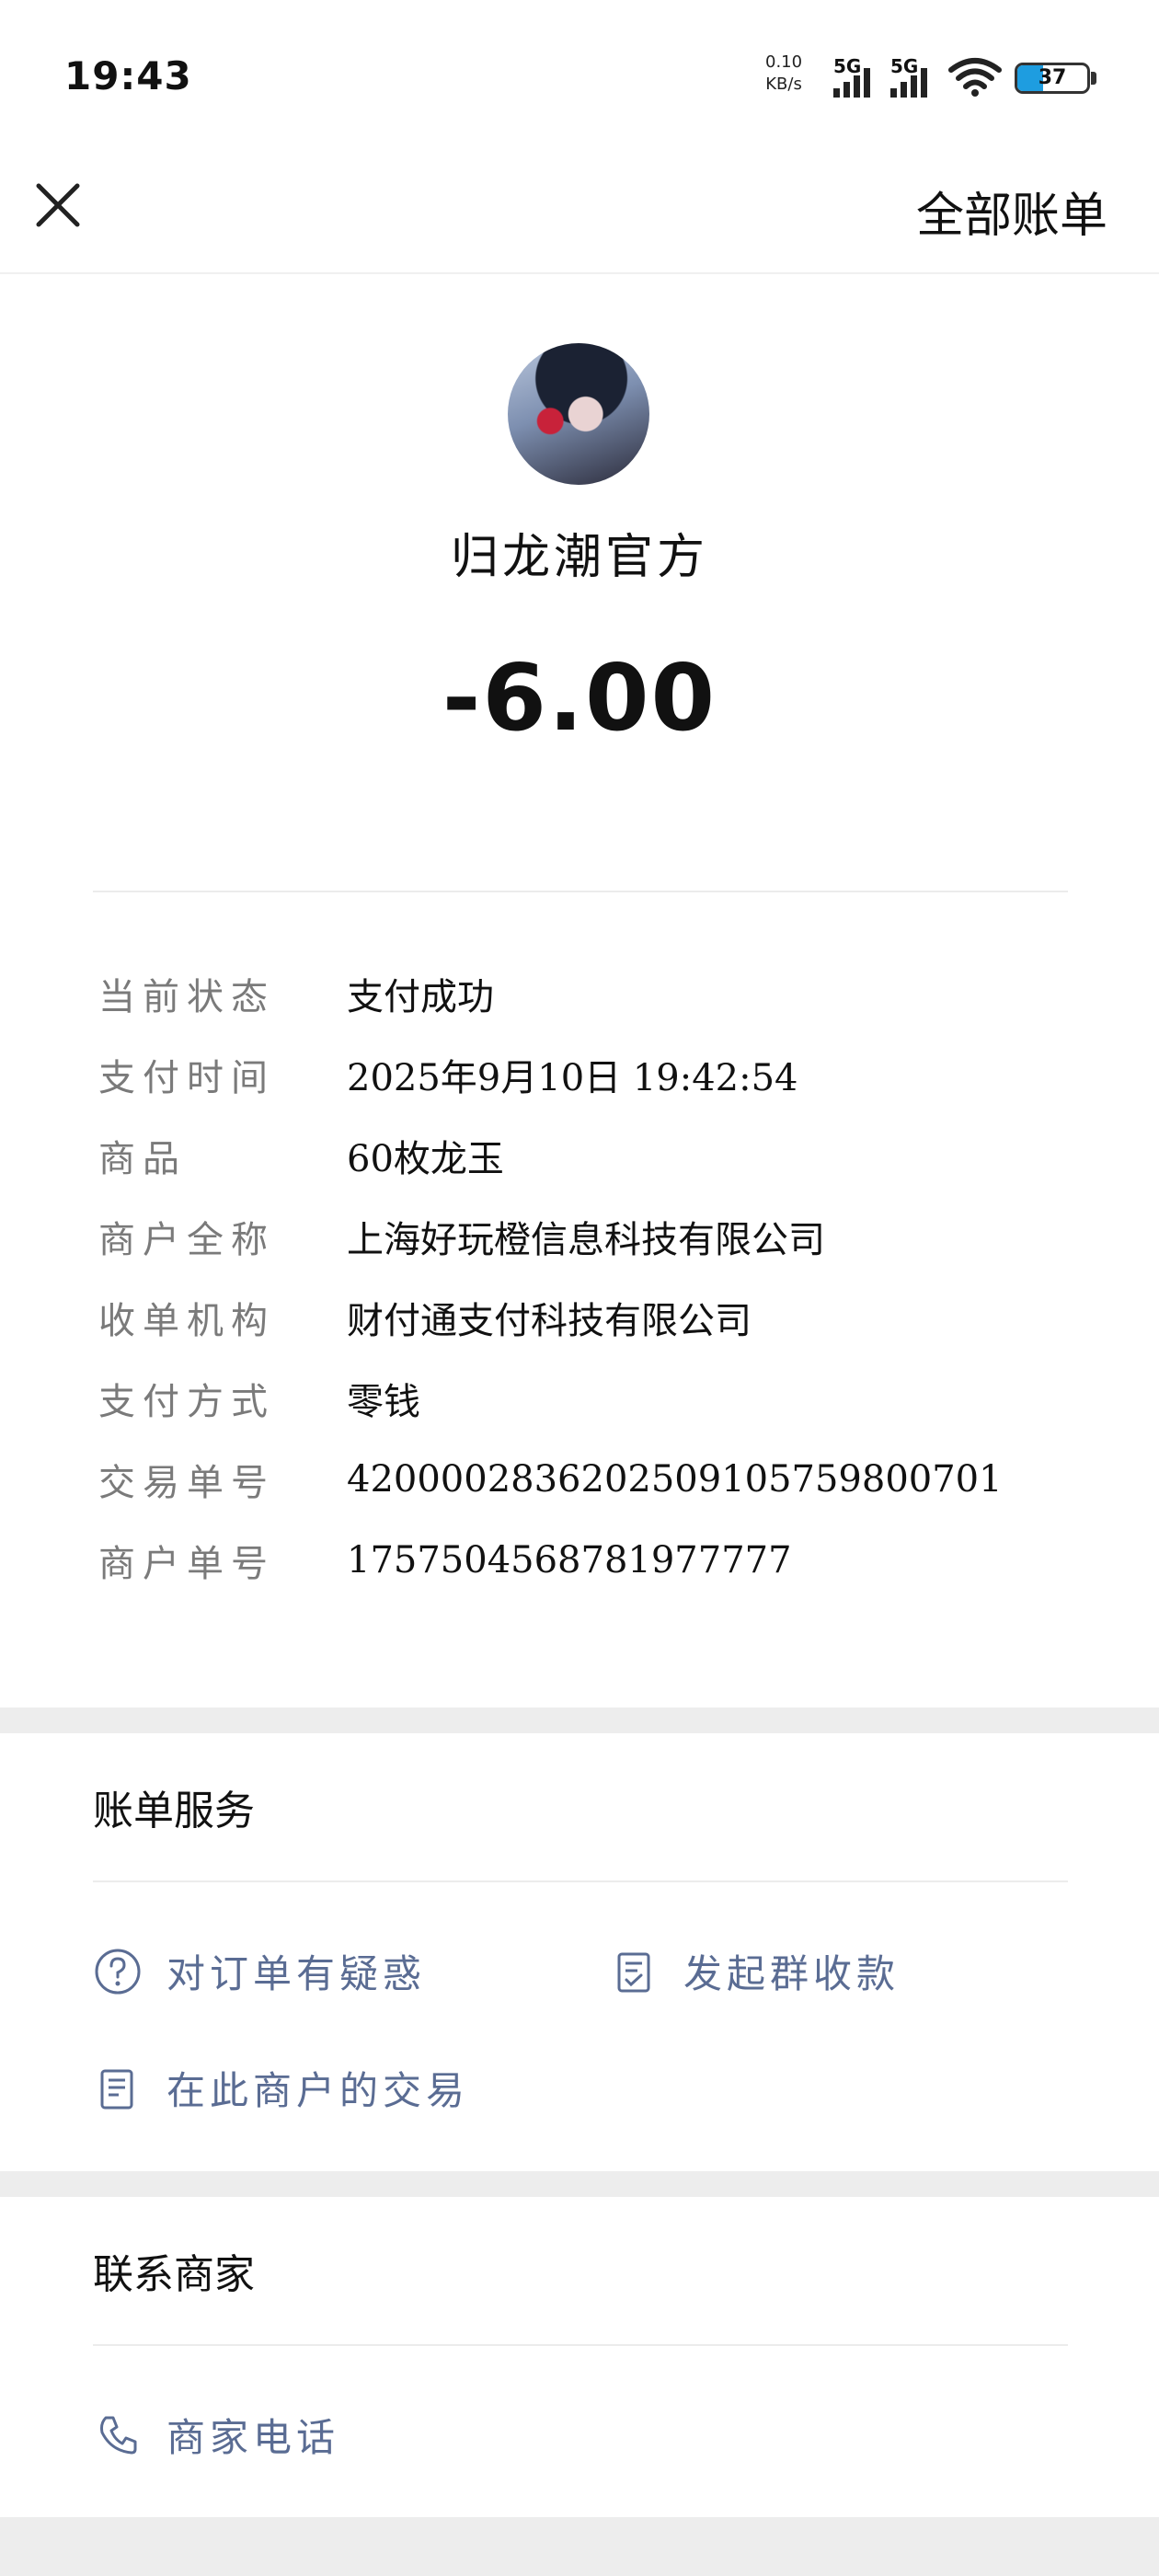 The height and width of the screenshot is (2576, 1159). What do you see at coordinates (142, 1159) in the screenshot?
I see `detail-label: 商品` at bounding box center [142, 1159].